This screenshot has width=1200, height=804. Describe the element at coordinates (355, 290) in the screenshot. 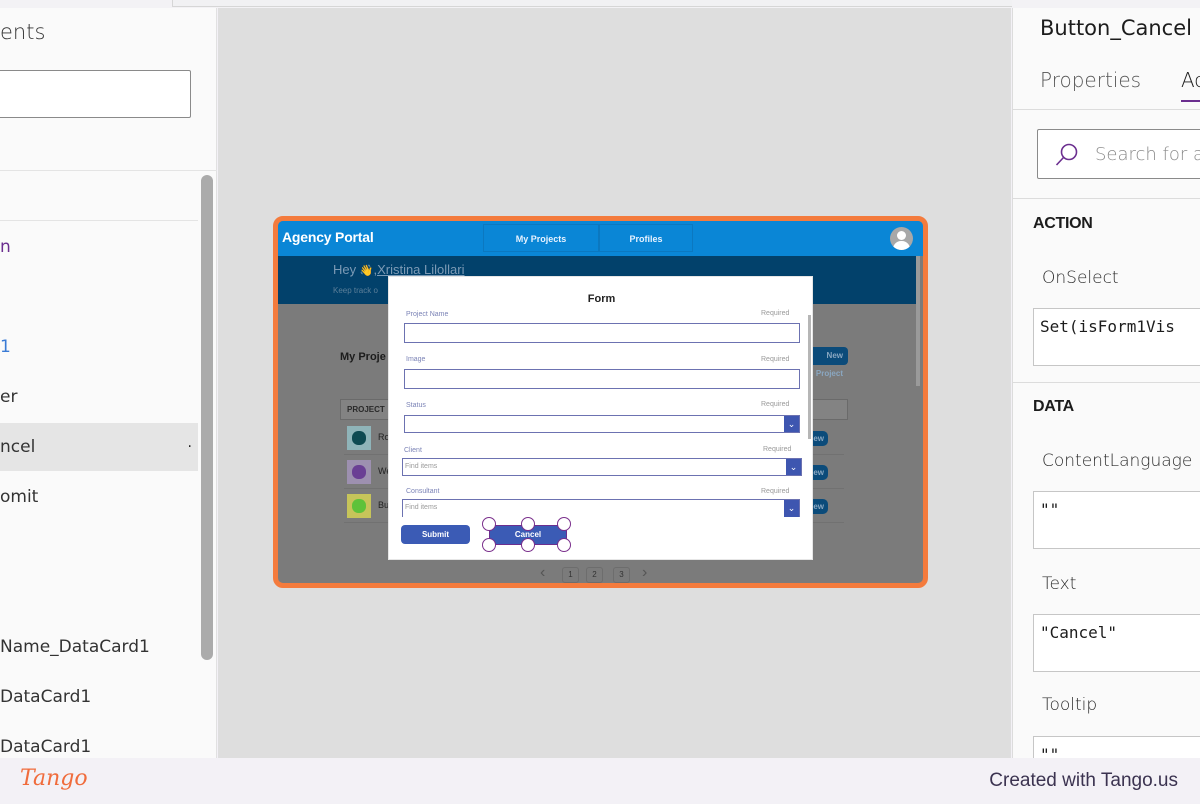

I see `greeting-subtitle: Keep track o` at that location.